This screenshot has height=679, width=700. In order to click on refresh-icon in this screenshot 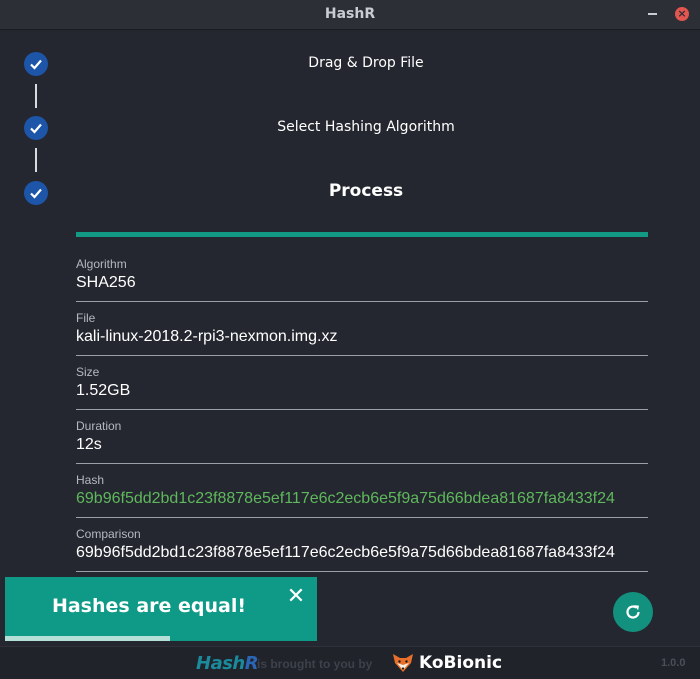, I will do `click(633, 612)`.